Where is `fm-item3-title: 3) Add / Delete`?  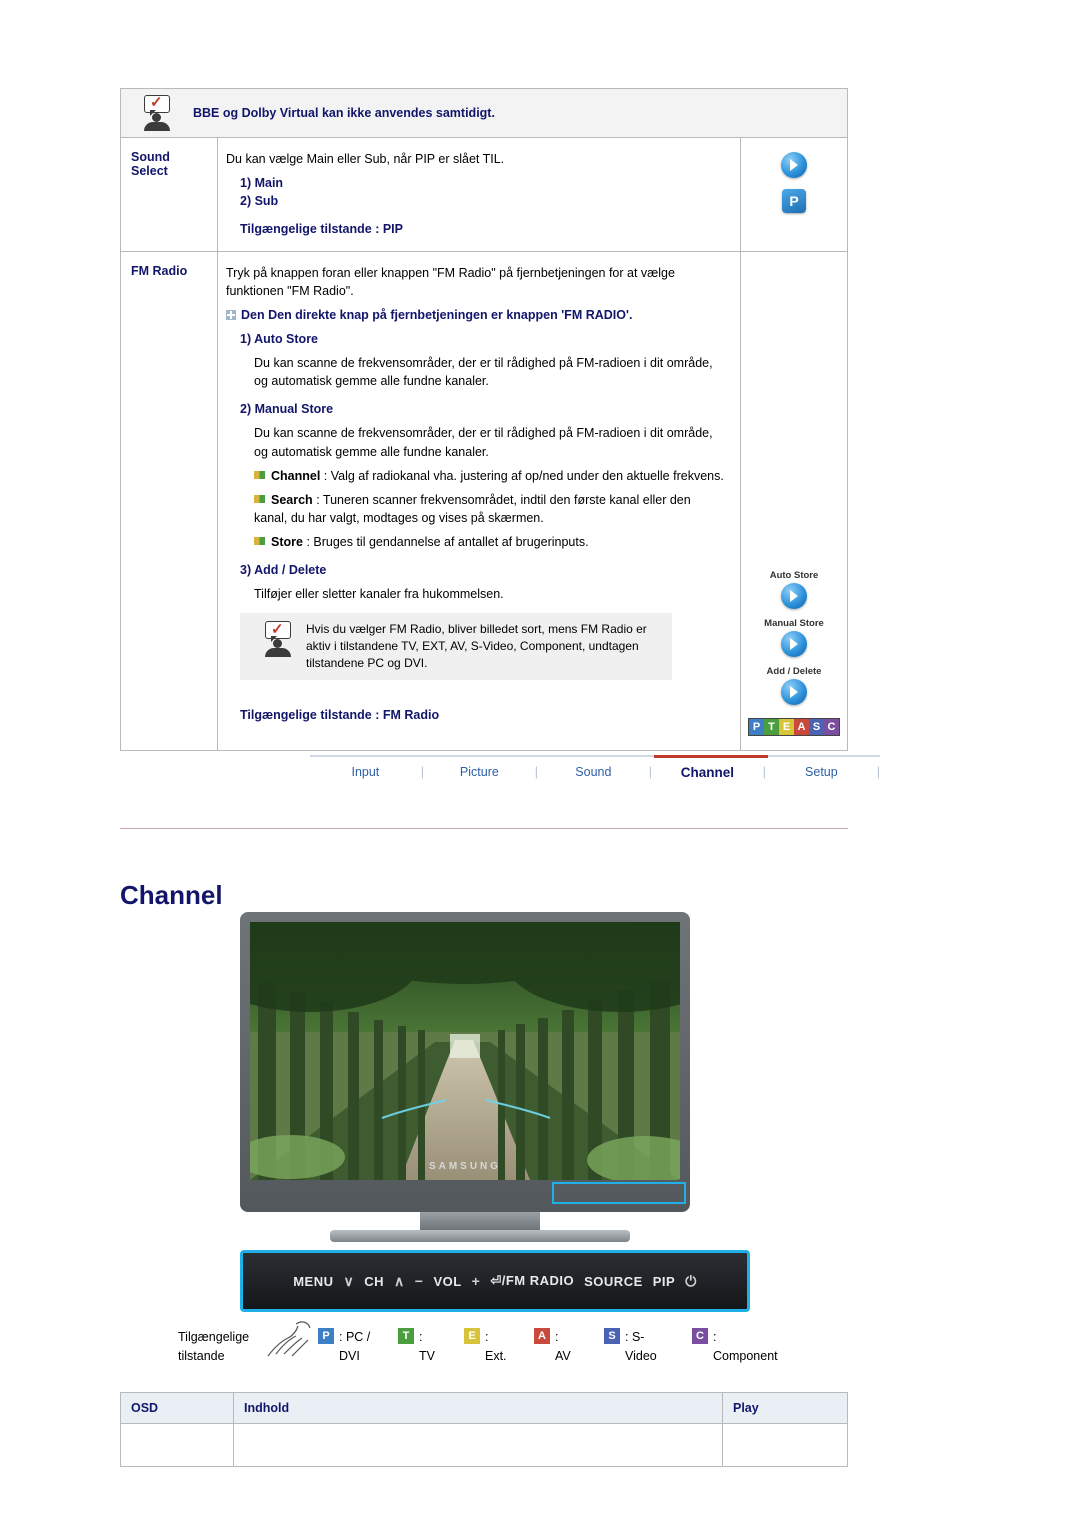 fm-item3-title: 3) Add / Delete is located at coordinates (283, 570).